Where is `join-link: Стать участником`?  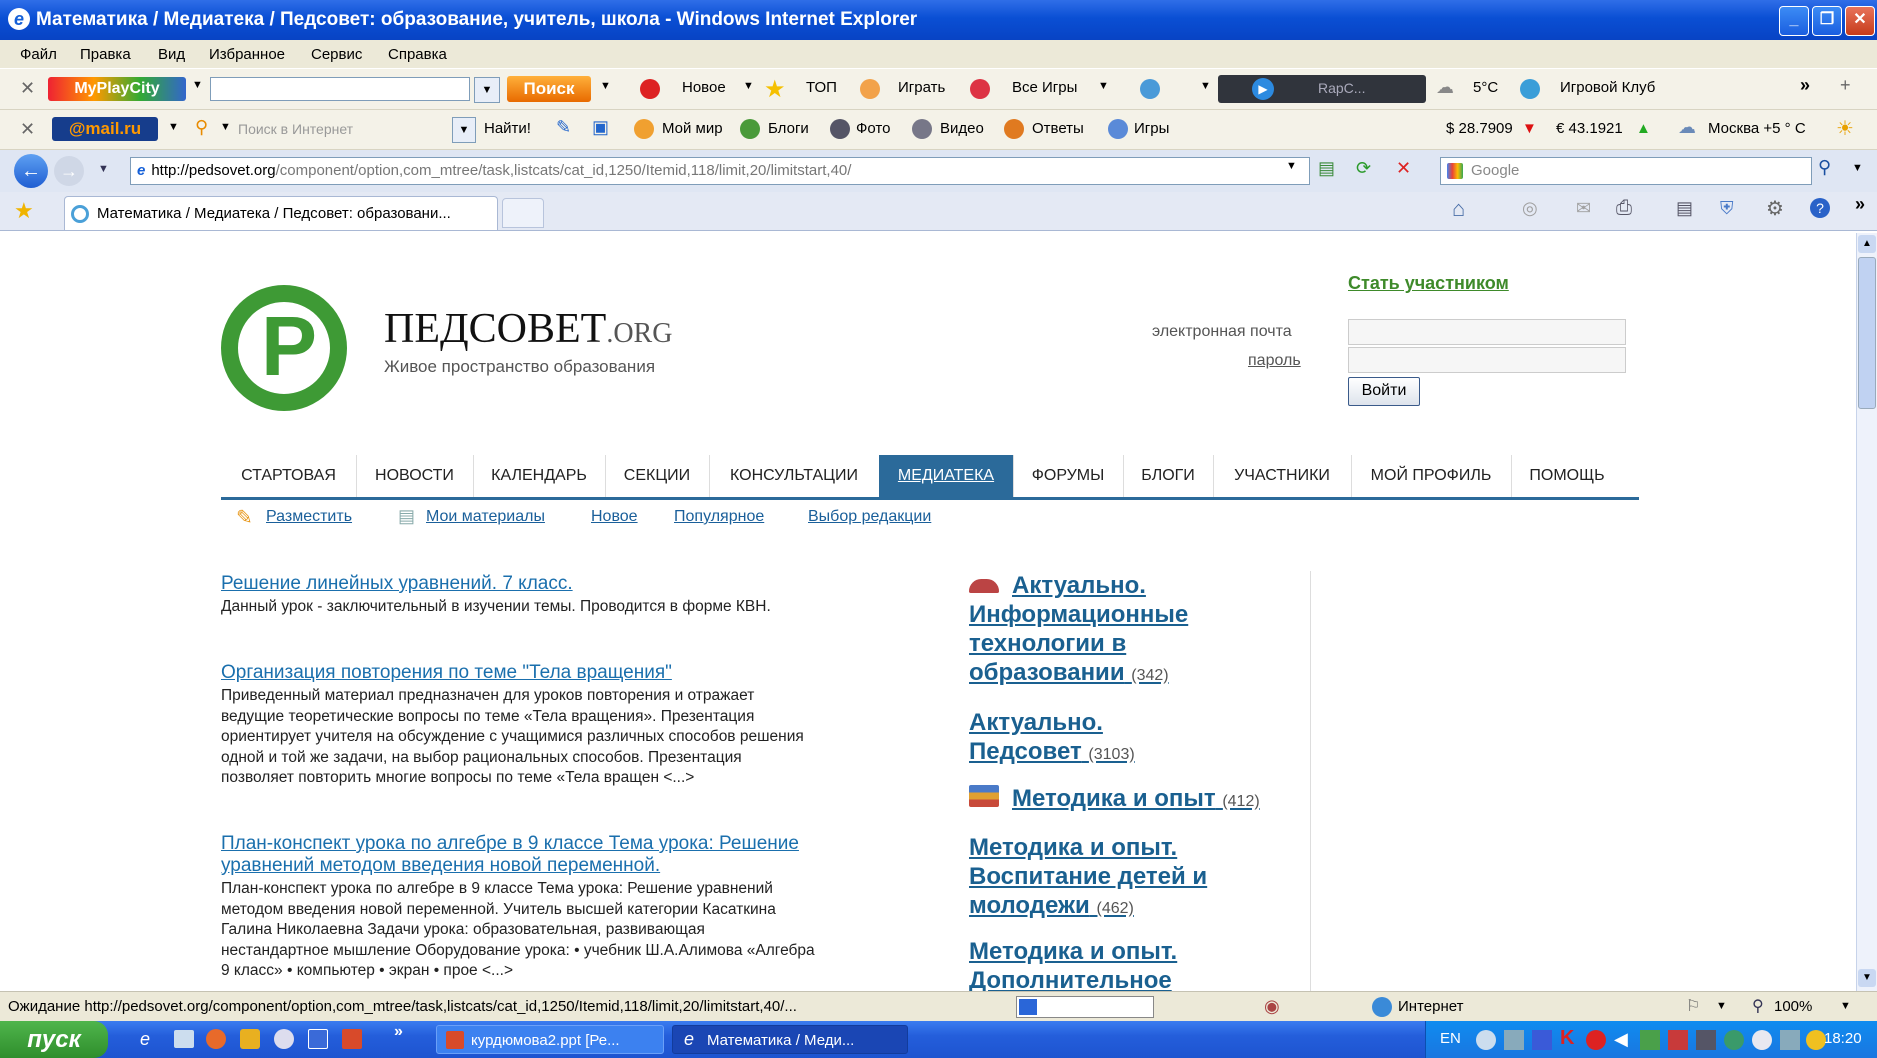 join-link: Стать участником is located at coordinates (1428, 283).